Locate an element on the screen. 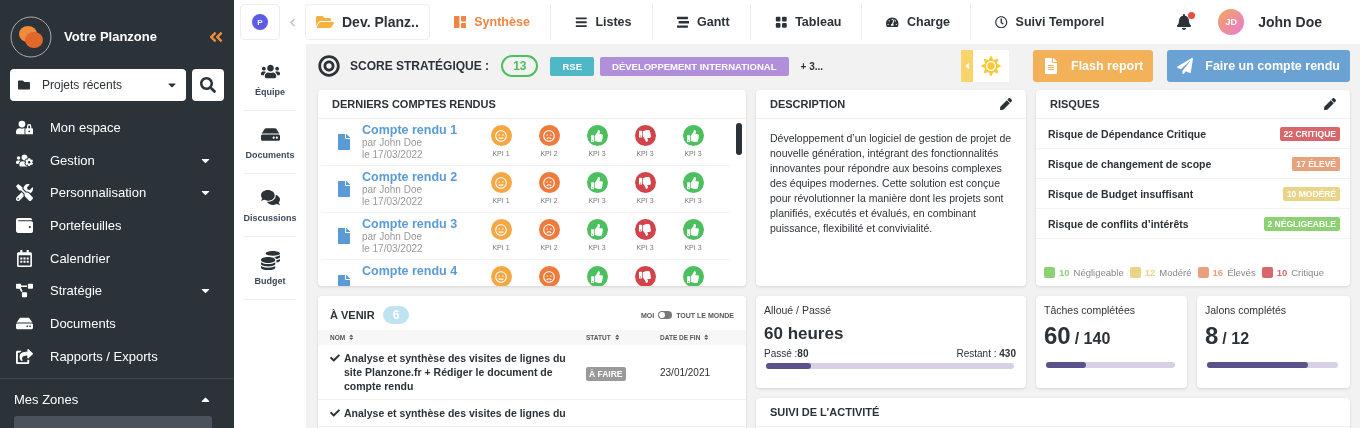  legend-count: 16 is located at coordinates (1218, 272).